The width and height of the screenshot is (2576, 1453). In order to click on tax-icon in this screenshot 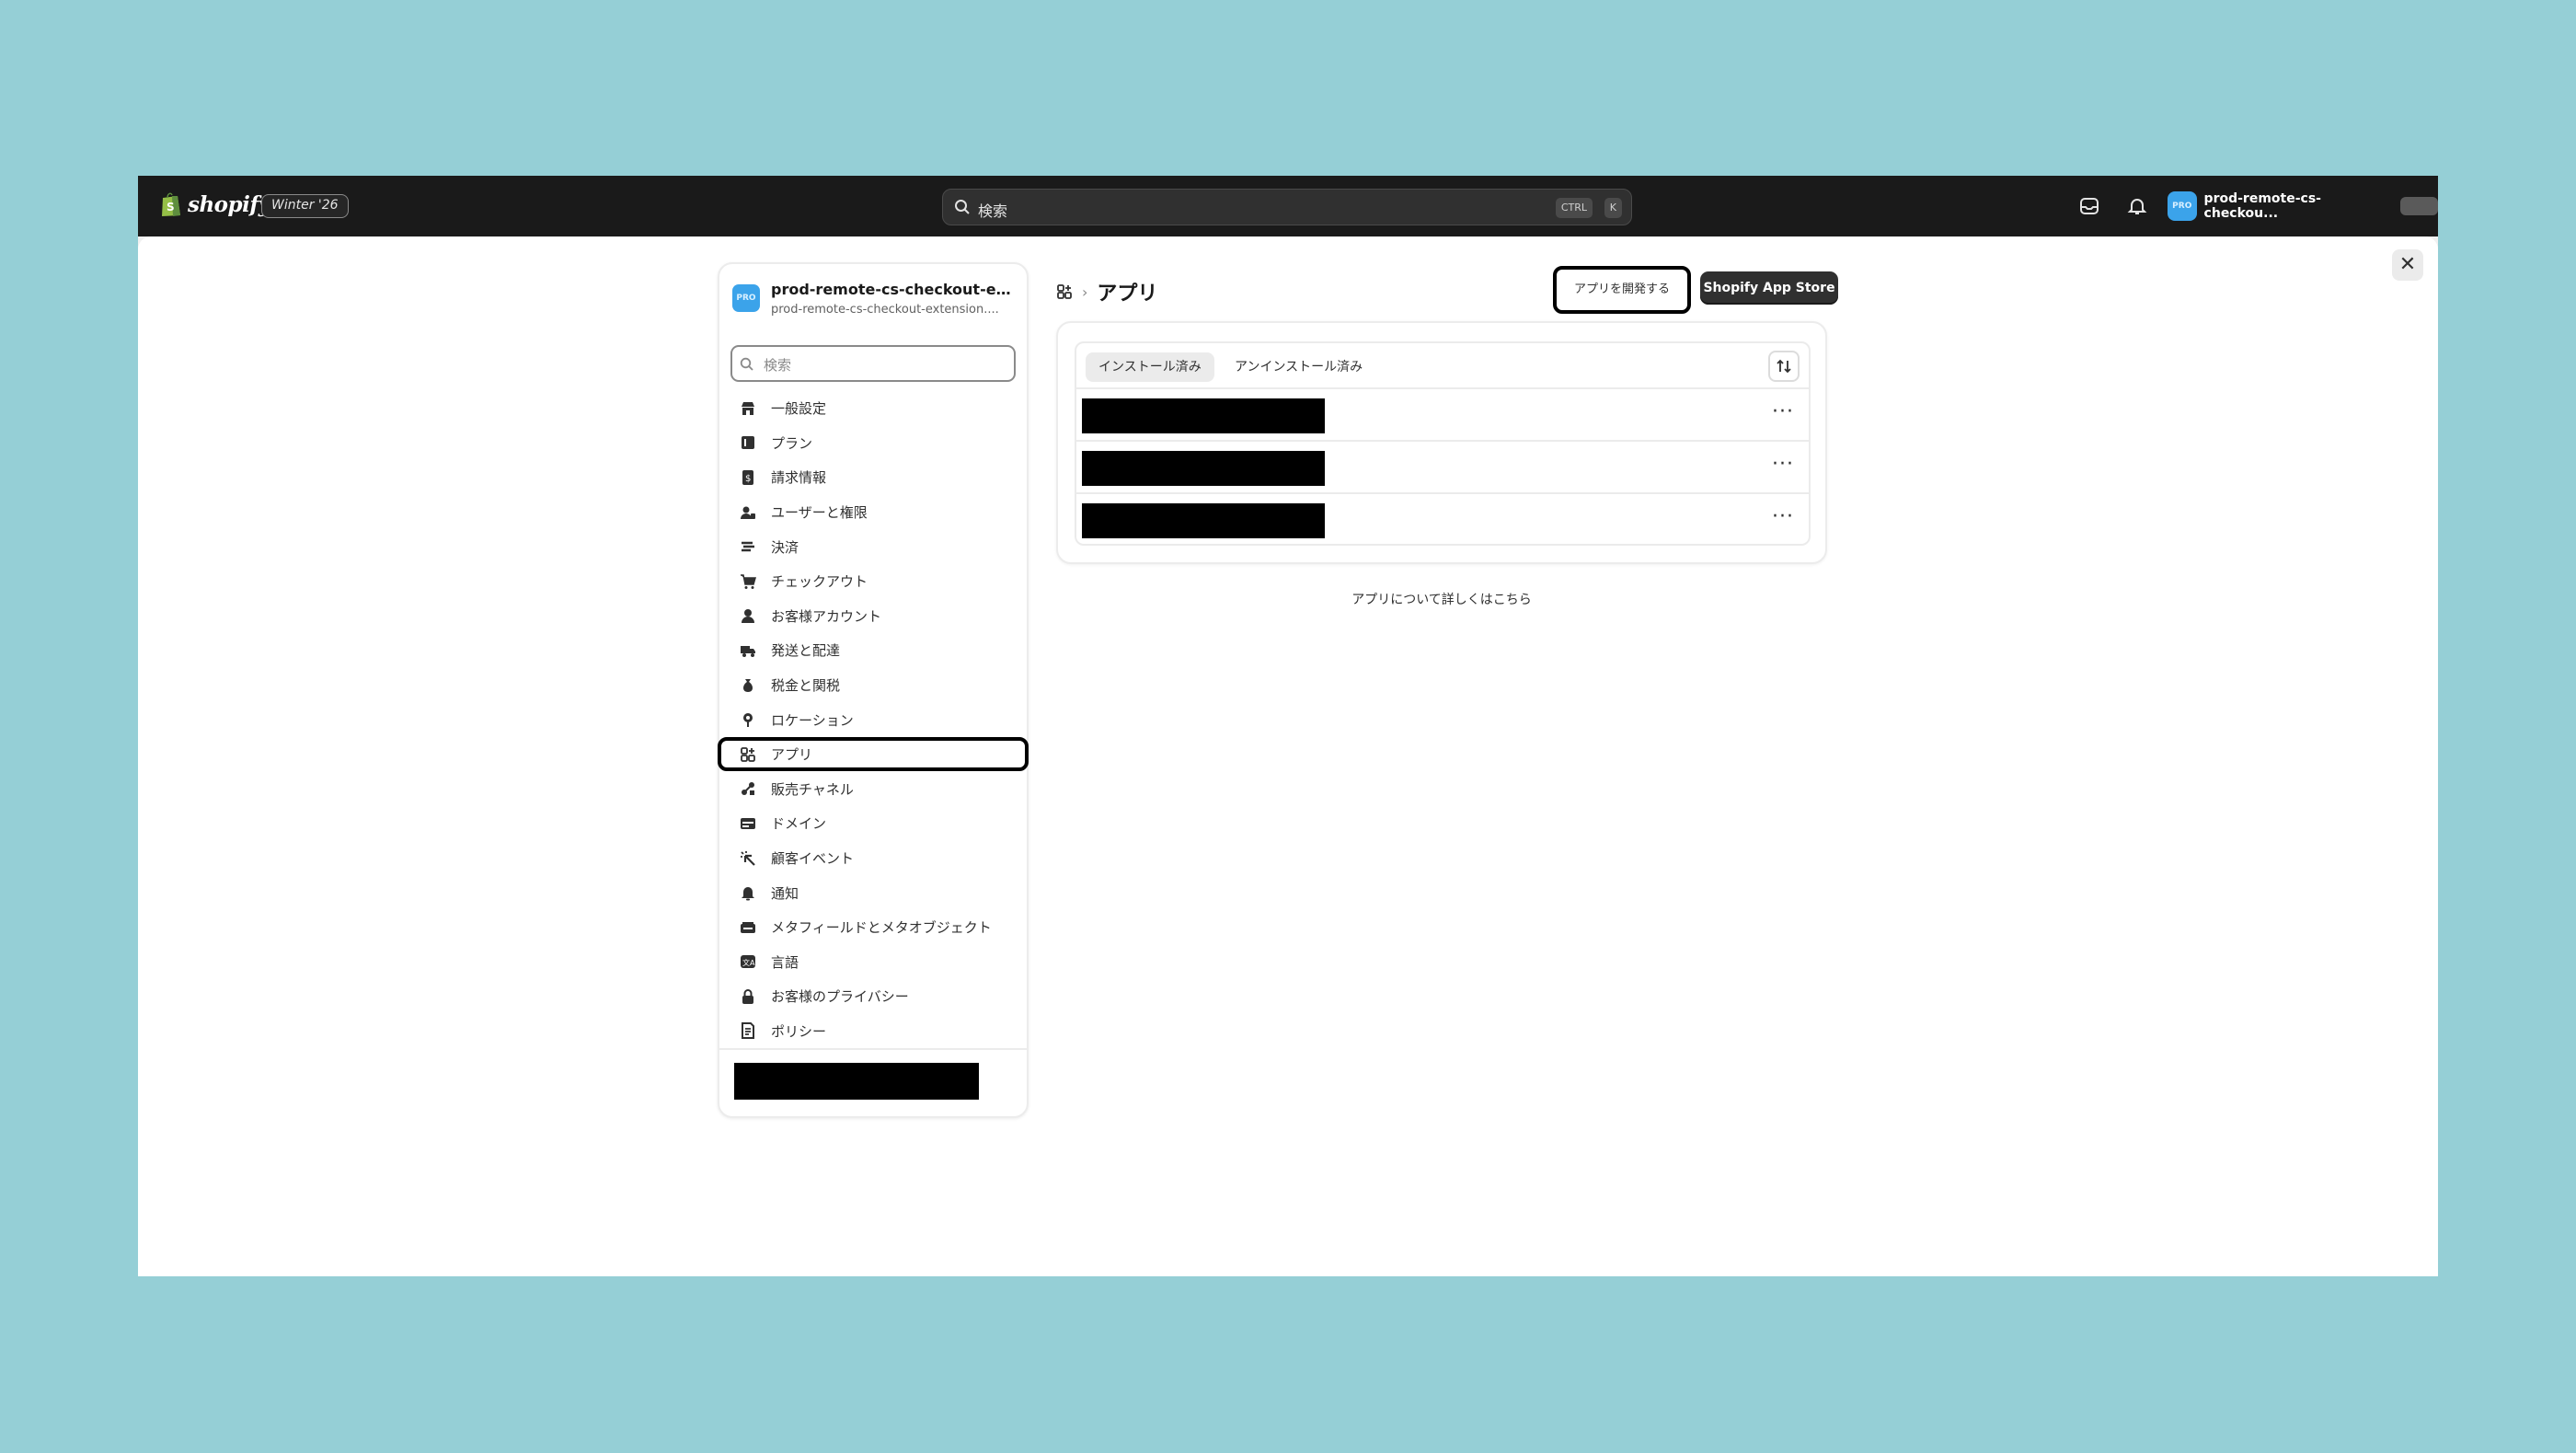, I will do `click(748, 686)`.